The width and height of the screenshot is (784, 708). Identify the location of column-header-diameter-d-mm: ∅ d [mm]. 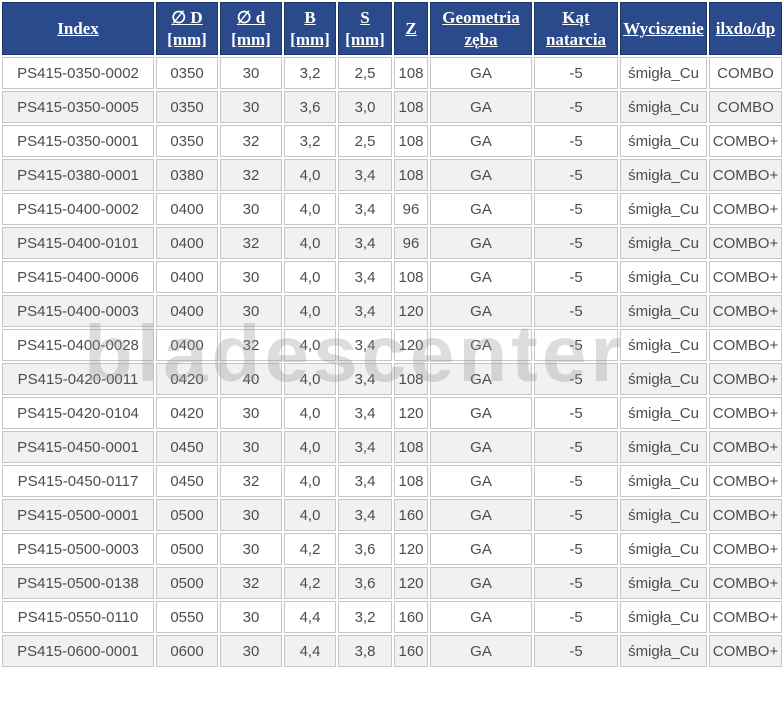
(251, 28).